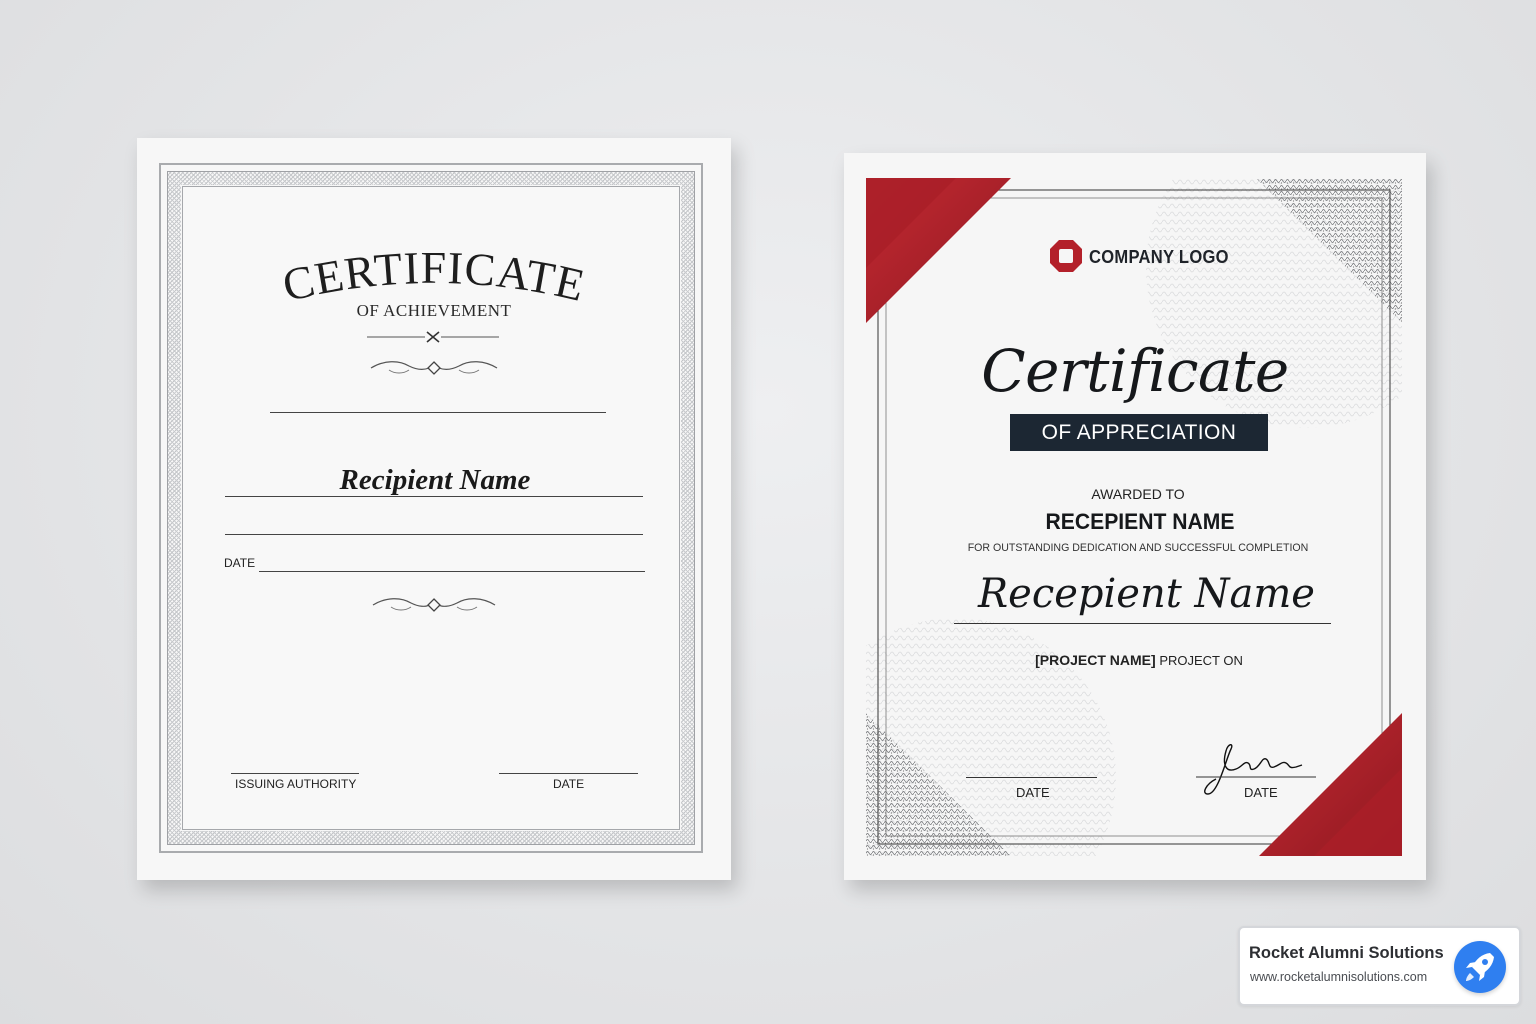 This screenshot has height=1024, width=1536. I want to click on certificate-subtitle: OF APPRECIATION, so click(1139, 432).